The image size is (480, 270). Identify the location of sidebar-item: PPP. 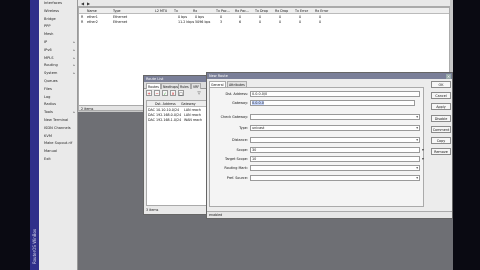
(58, 27).